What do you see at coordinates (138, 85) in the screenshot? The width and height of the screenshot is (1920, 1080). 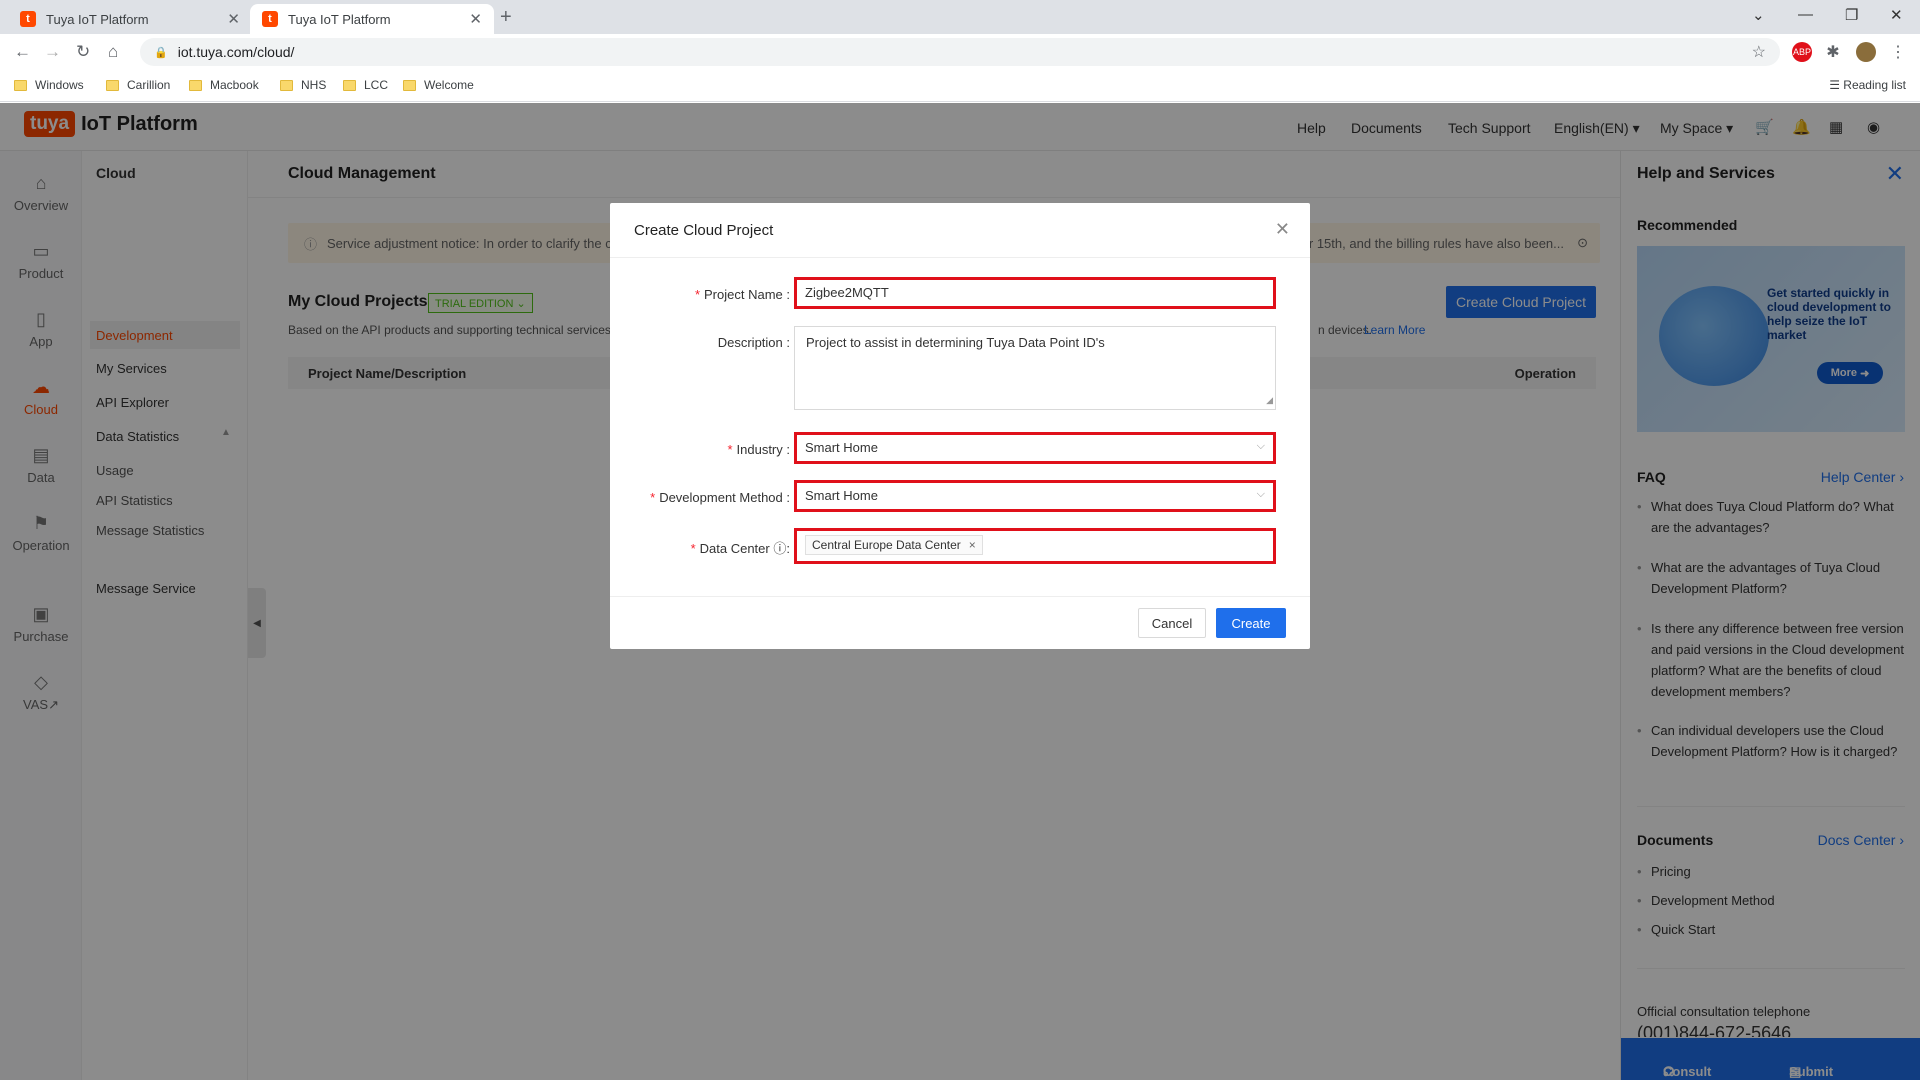 I see `bookmark-item: Carillion` at bounding box center [138, 85].